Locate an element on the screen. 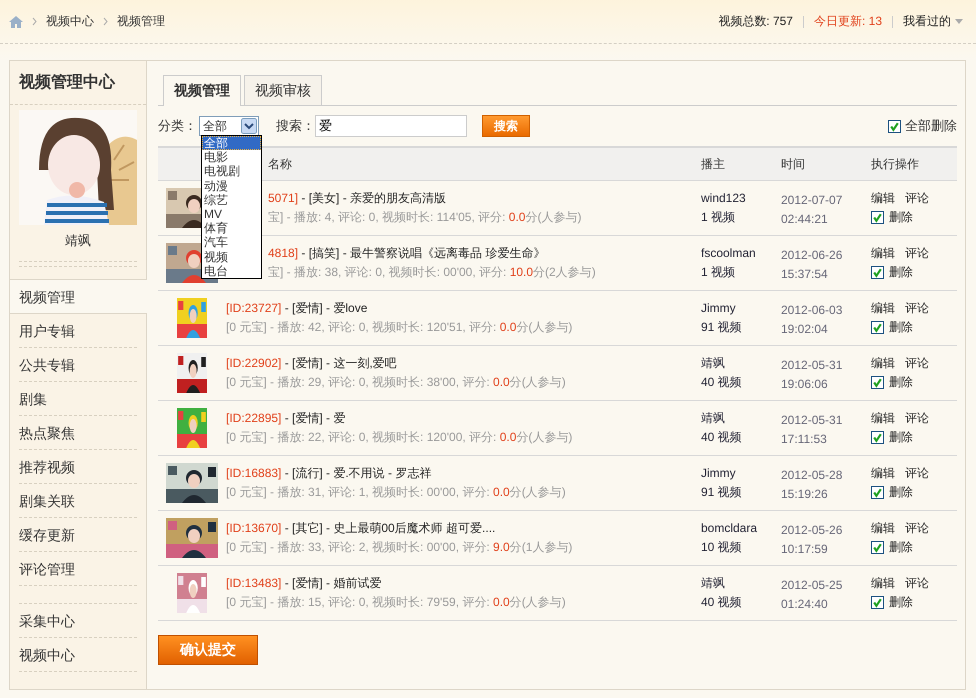  host-name: fscoolman is located at coordinates (728, 253).